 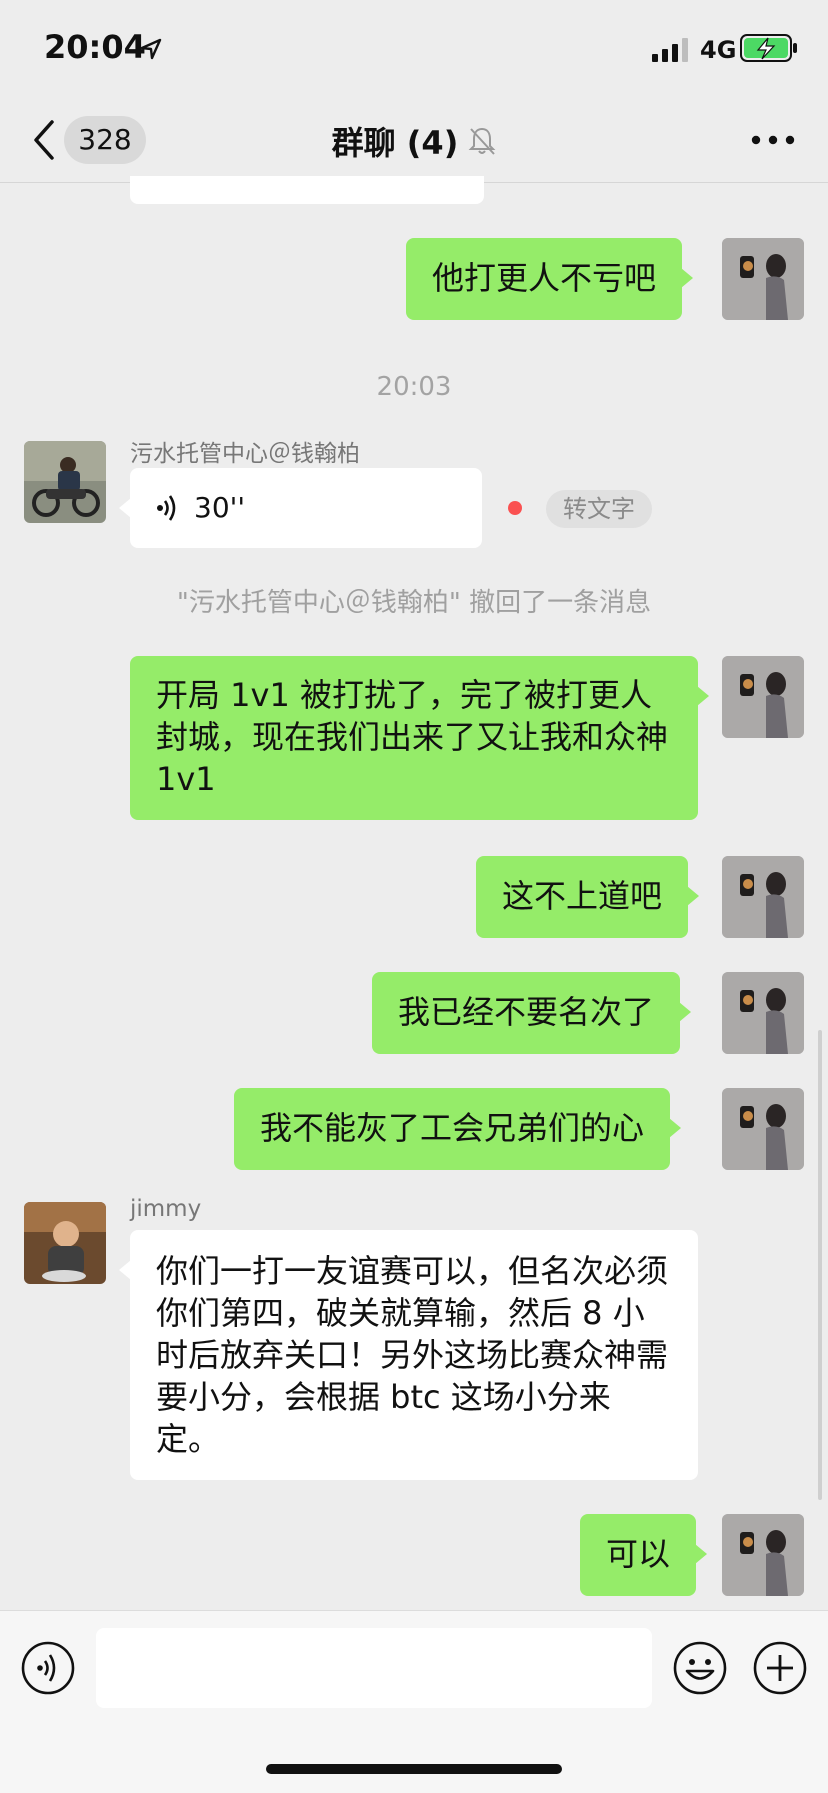 I want to click on message-bubble-self: 这不上道吧, so click(x=588, y=897).